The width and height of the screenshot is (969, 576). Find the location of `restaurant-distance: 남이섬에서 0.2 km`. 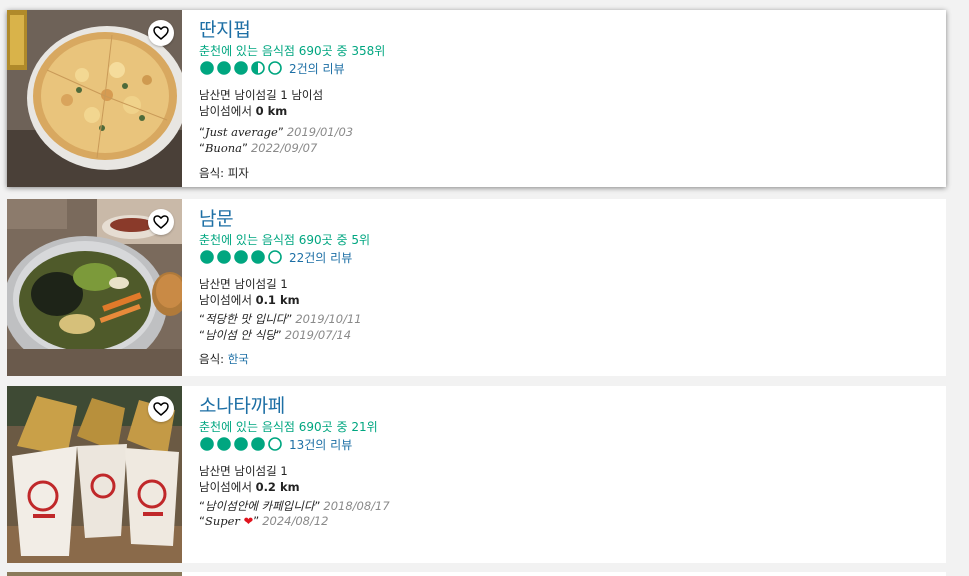

restaurant-distance: 남이섬에서 0.2 km is located at coordinates (249, 487).